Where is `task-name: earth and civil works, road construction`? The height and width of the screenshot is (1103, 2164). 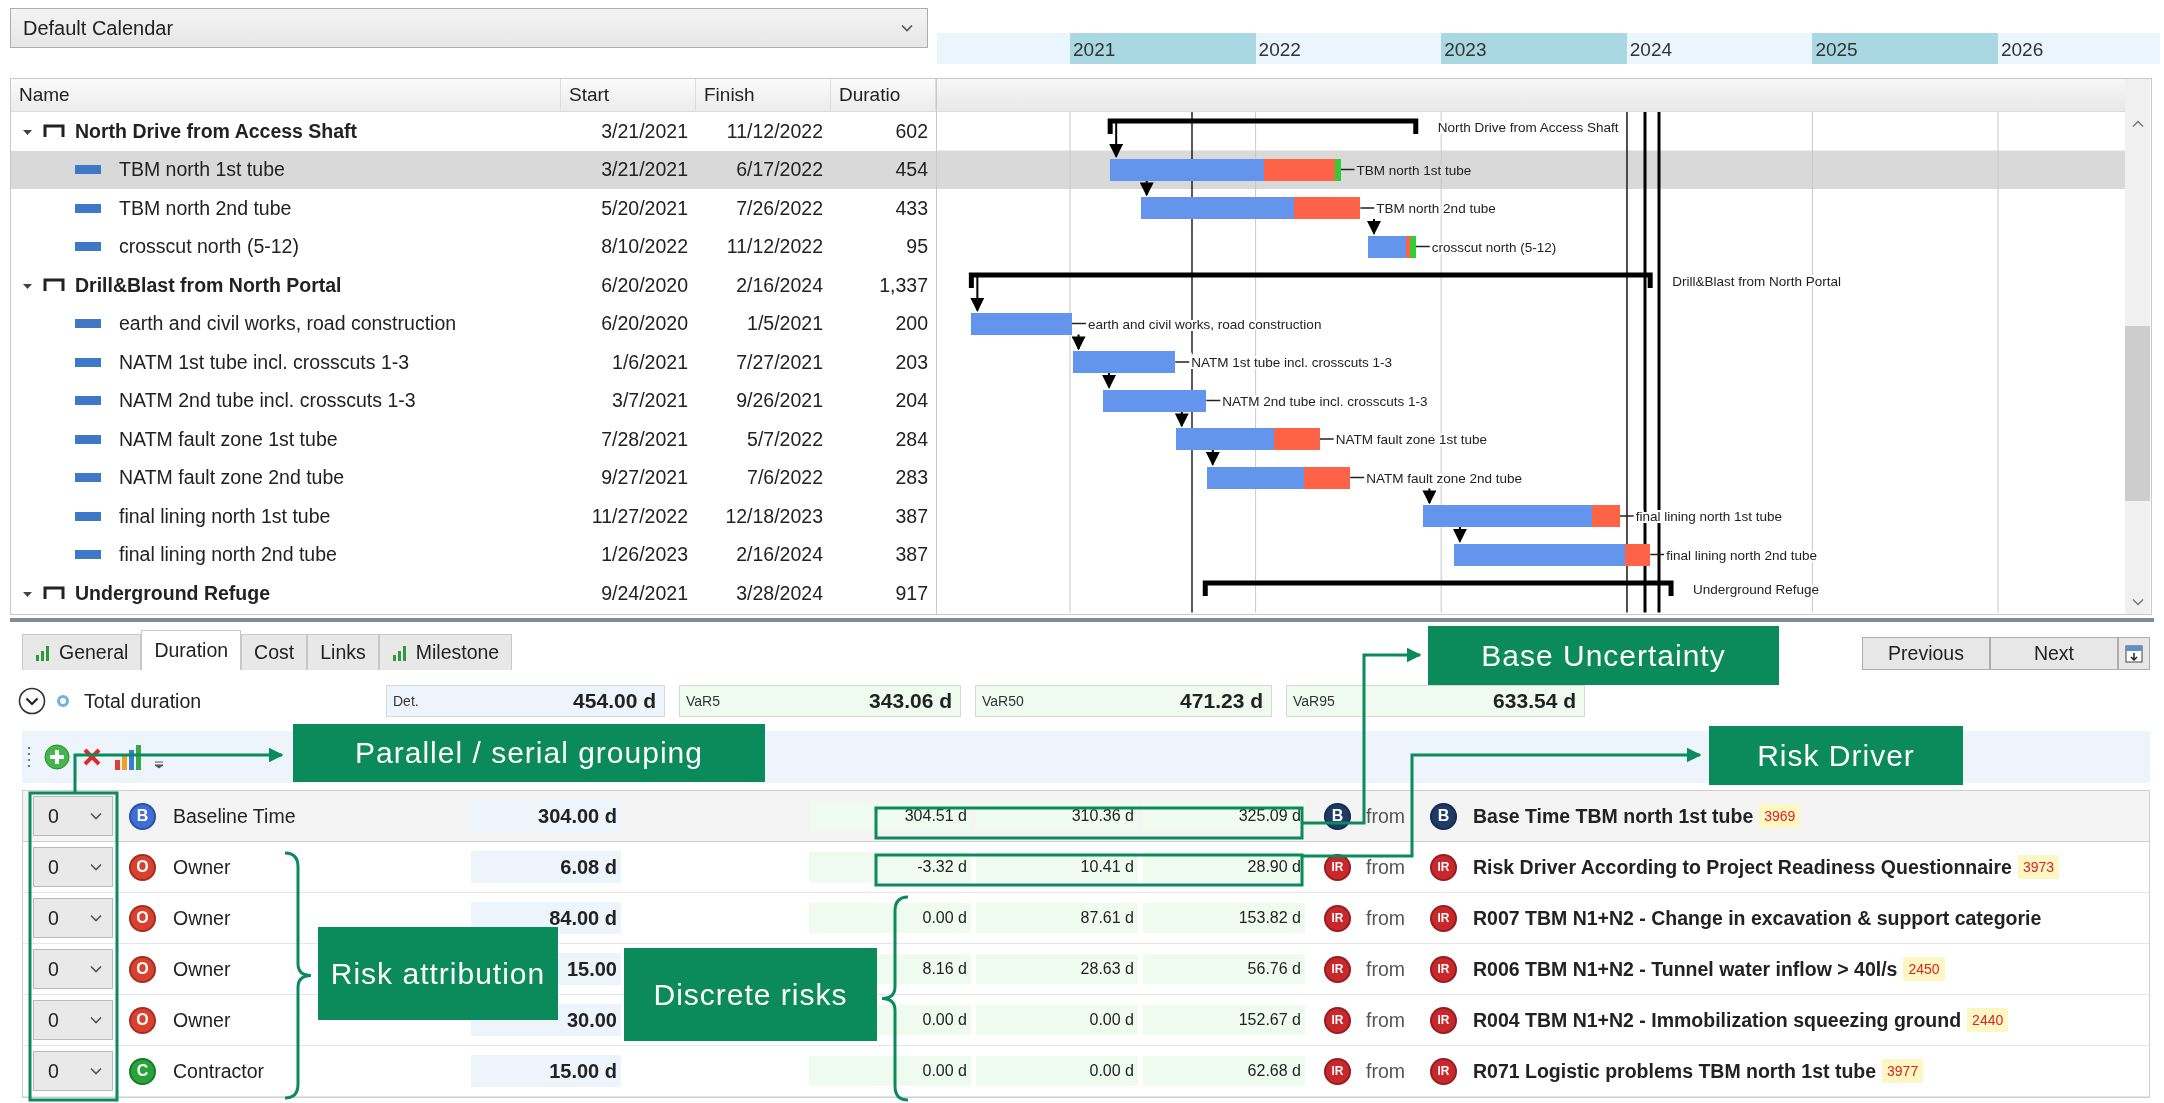
task-name: earth and civil works, road construction is located at coordinates (288, 324).